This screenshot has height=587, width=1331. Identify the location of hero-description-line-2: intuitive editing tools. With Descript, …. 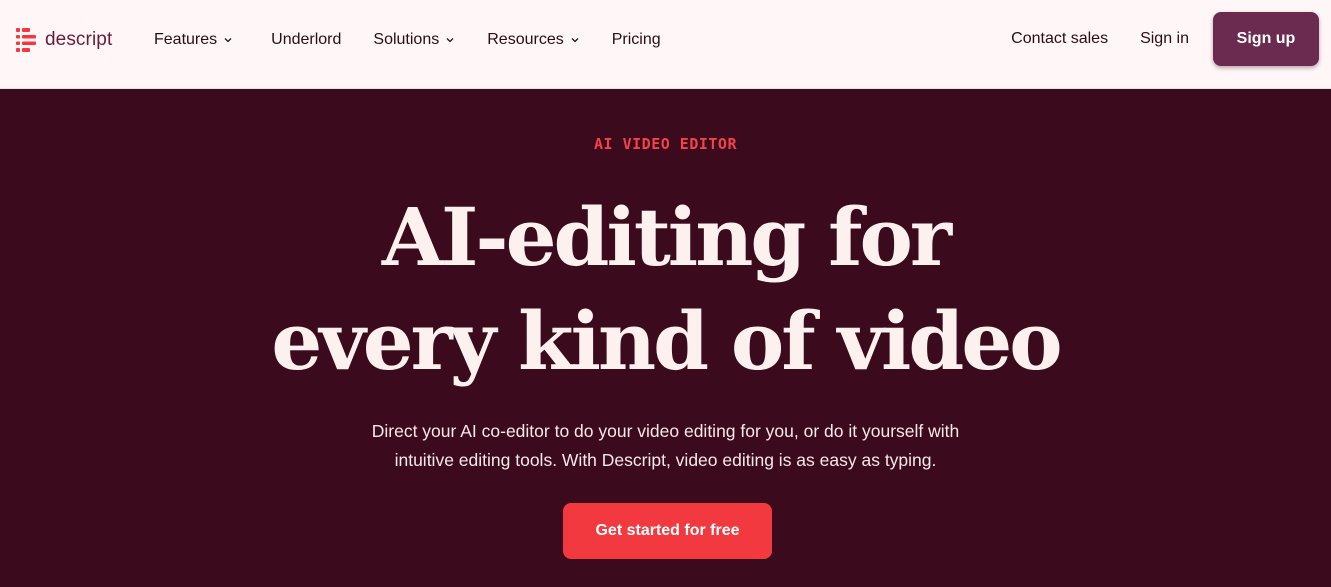
(665, 460).